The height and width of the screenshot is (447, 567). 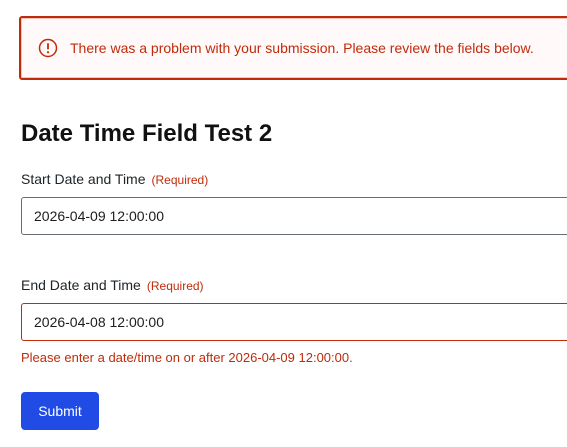 What do you see at coordinates (147, 133) in the screenshot?
I see `form-title: Date Time Field Test 2` at bounding box center [147, 133].